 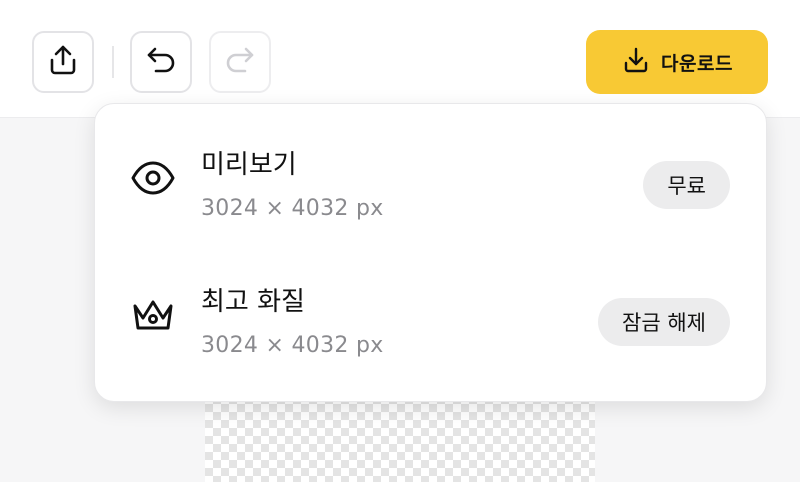 I want to click on share-upload-icon, so click(x=63, y=62).